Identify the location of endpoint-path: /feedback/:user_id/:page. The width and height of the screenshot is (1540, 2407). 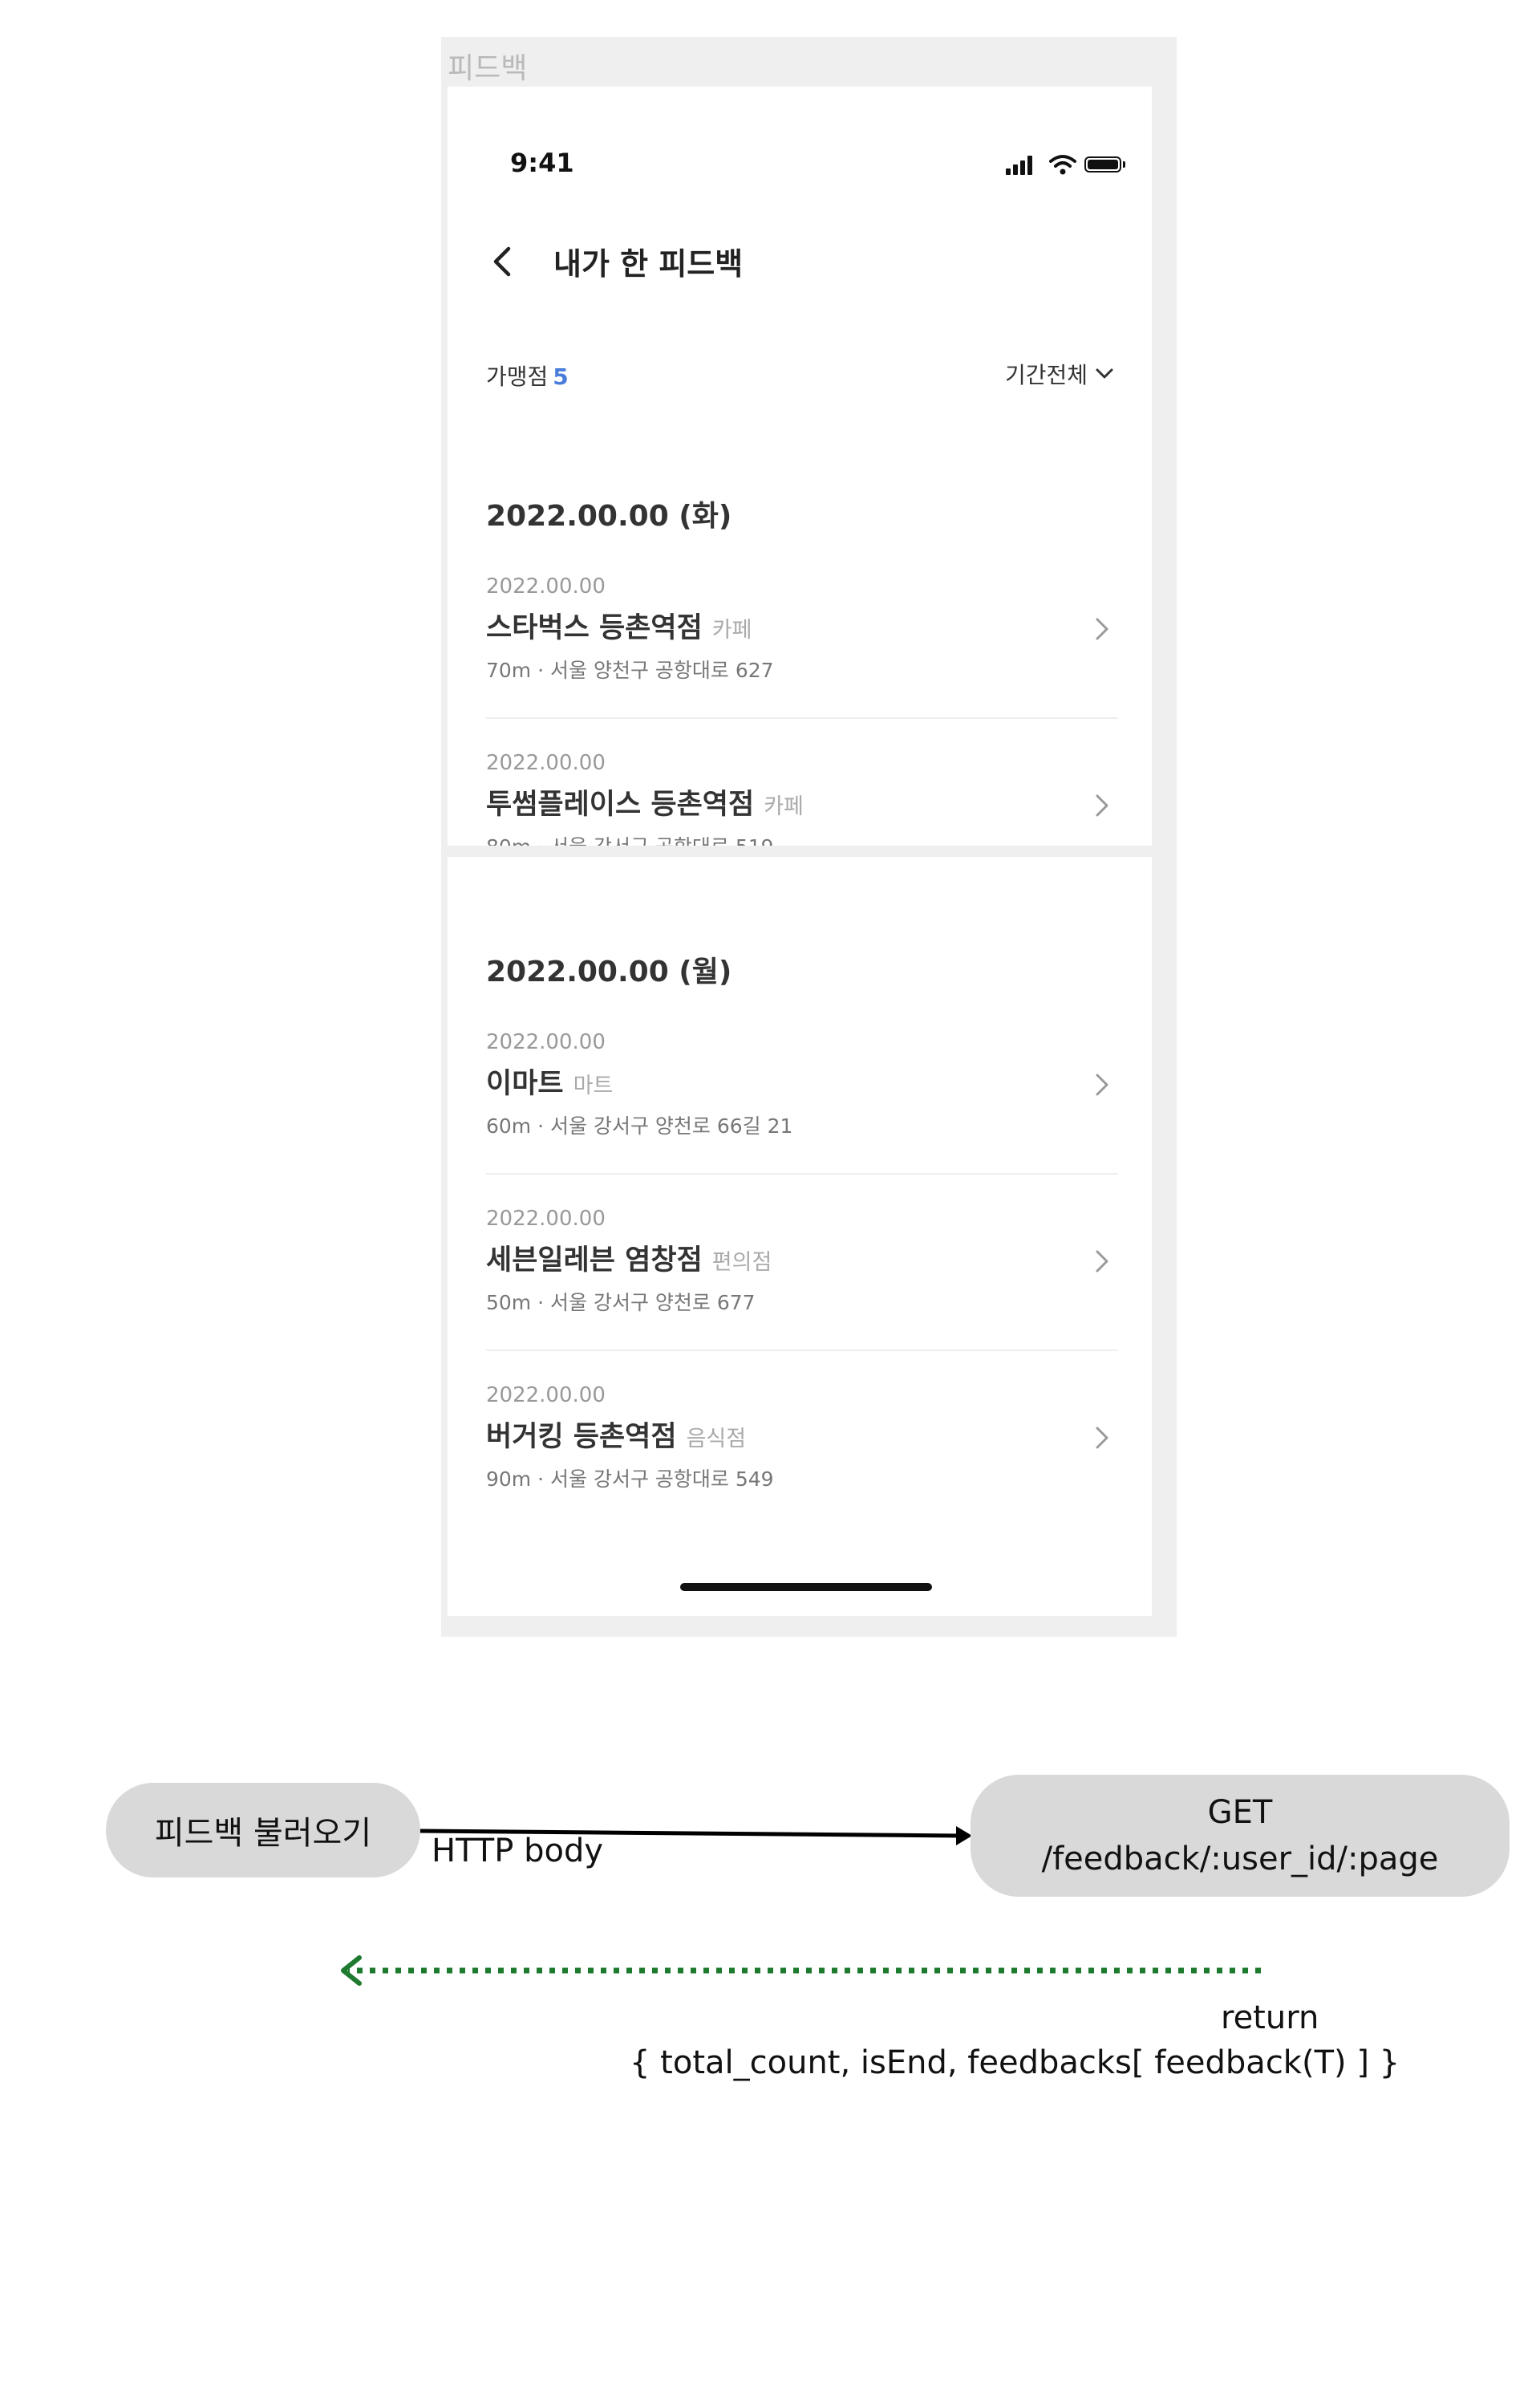
(1240, 1859).